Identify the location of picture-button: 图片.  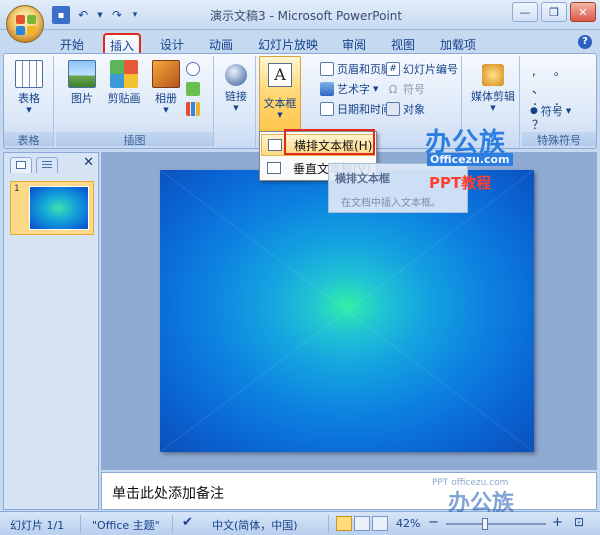
(82, 83).